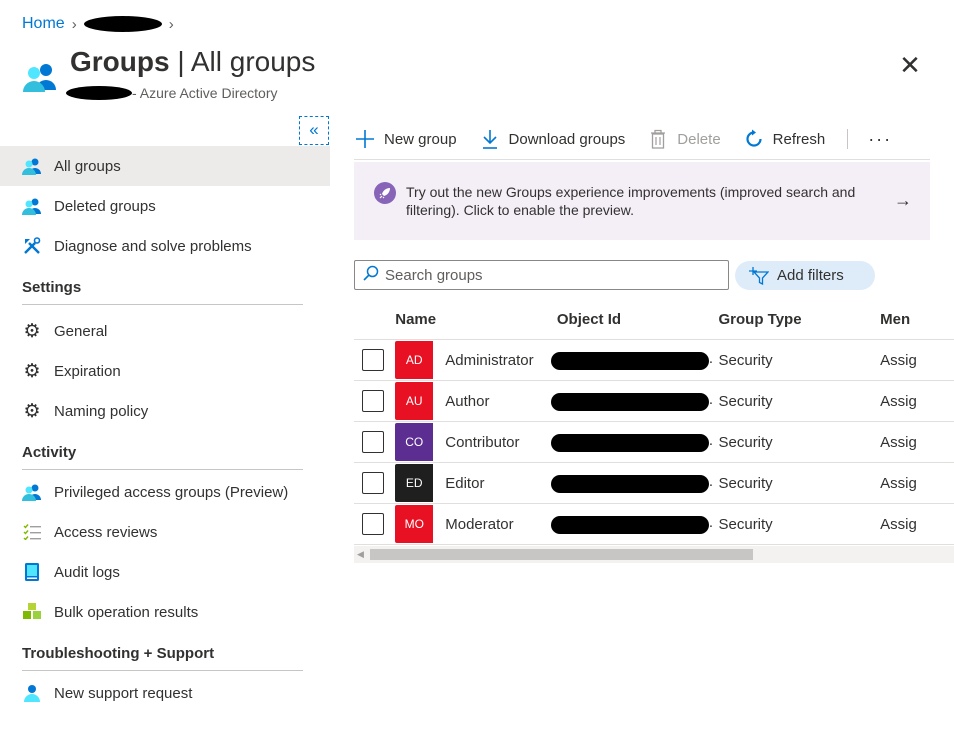 The height and width of the screenshot is (749, 954). Describe the element at coordinates (910, 65) in the screenshot. I see `close-button: ✕` at that location.